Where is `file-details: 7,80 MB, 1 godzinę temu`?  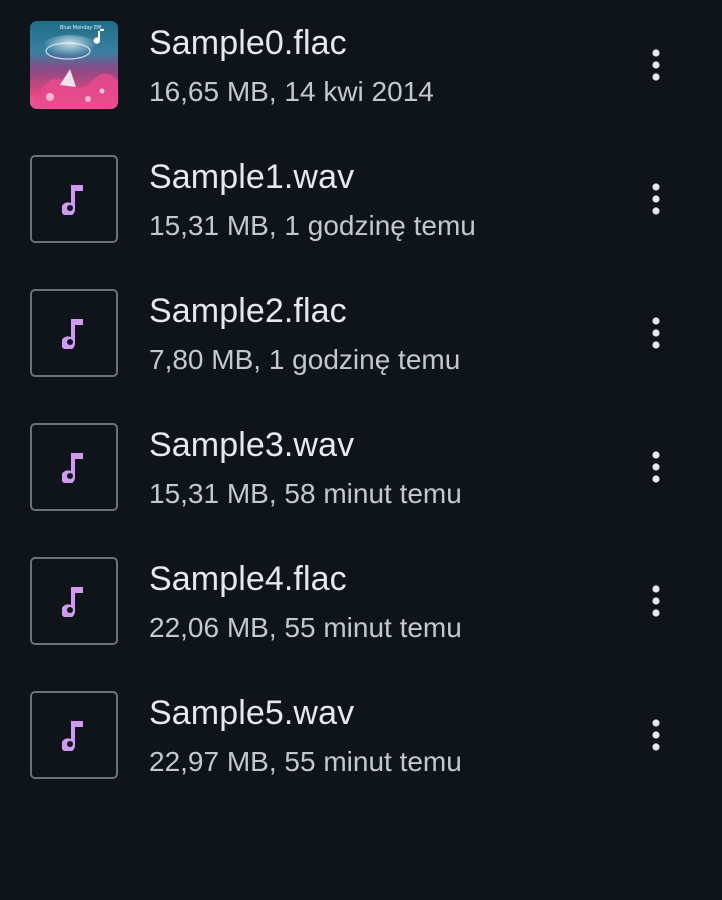 file-details: 7,80 MB, 1 godzinę temu is located at coordinates (305, 359).